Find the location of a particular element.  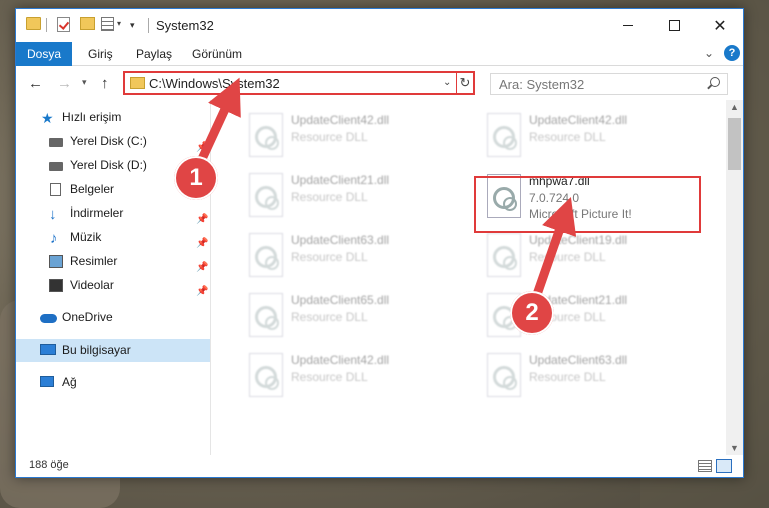

step-badge-1: 1 is located at coordinates (196, 178).